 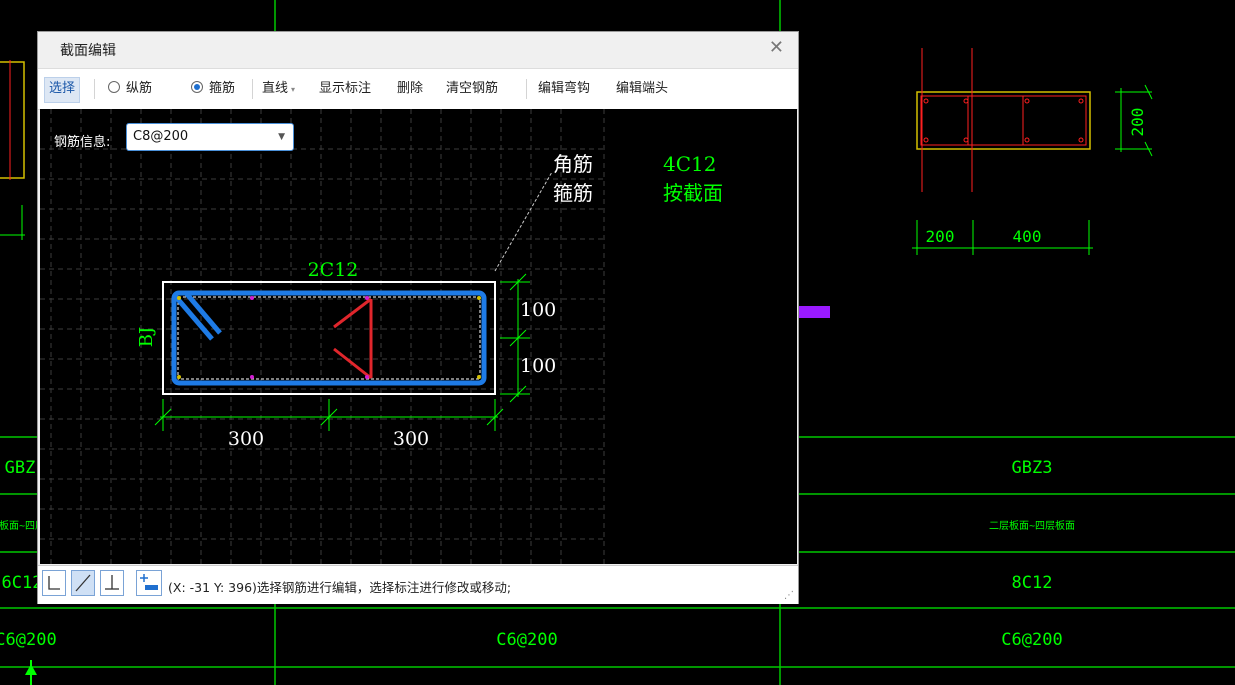 I want to click on rebar-info-value: C8@200, so click(x=161, y=136).